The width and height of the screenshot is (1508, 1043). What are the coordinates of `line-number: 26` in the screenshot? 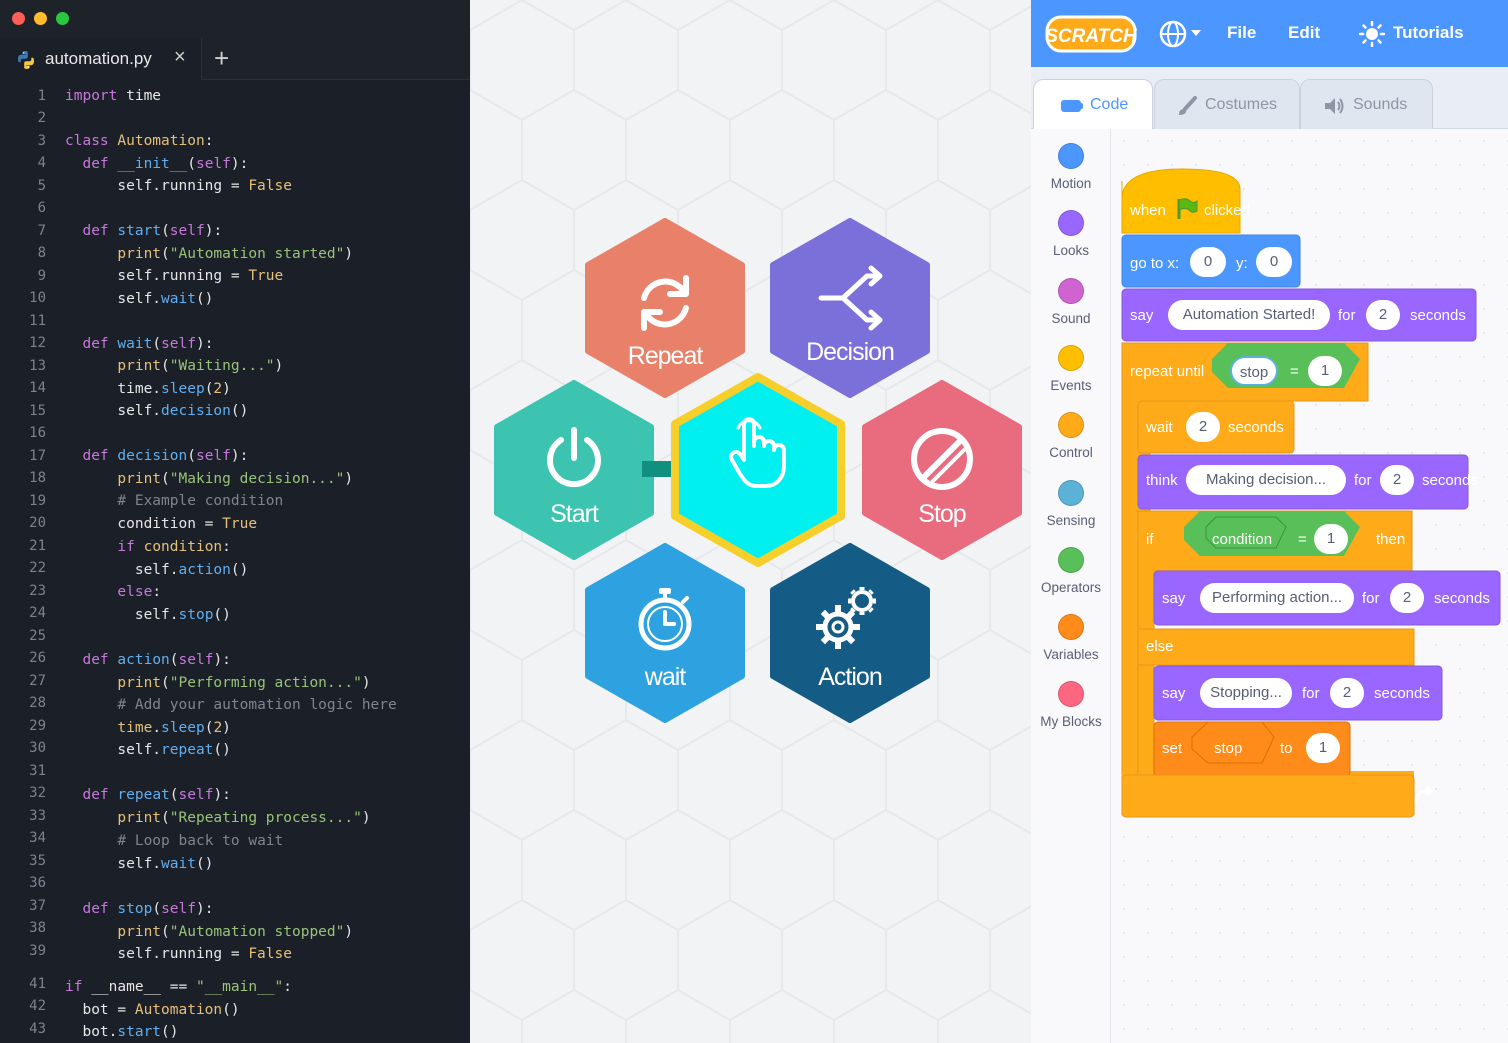 It's located at (37, 658).